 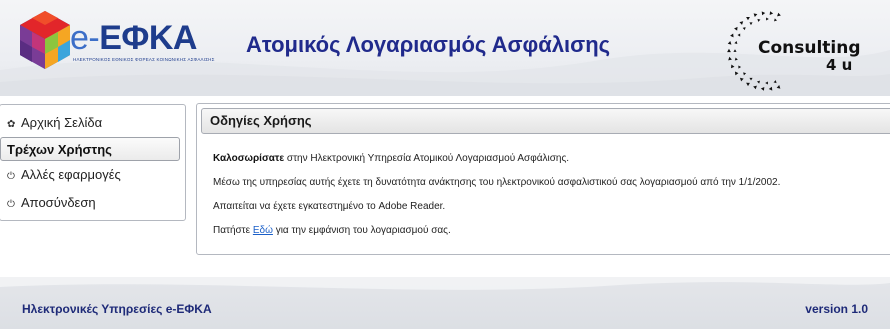 I want to click on efka-logo-text: e-ΕΦΚΑ, so click(x=133, y=38).